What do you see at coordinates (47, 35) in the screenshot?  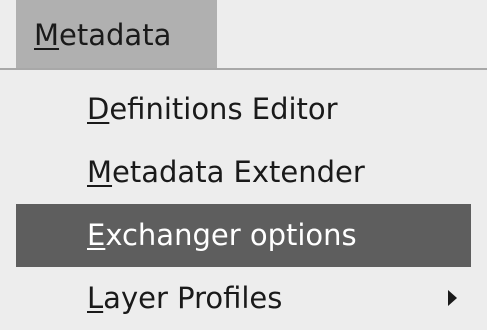 I see `menu-metadata-mnemonic: M` at bounding box center [47, 35].